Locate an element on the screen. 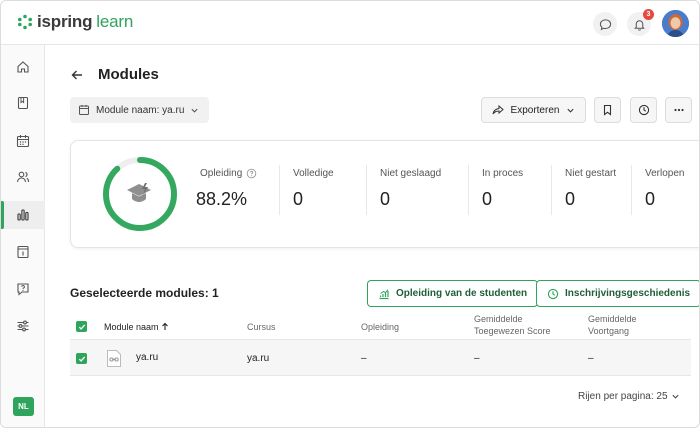 The height and width of the screenshot is (428, 700). select-all-checkbox is located at coordinates (81, 326).